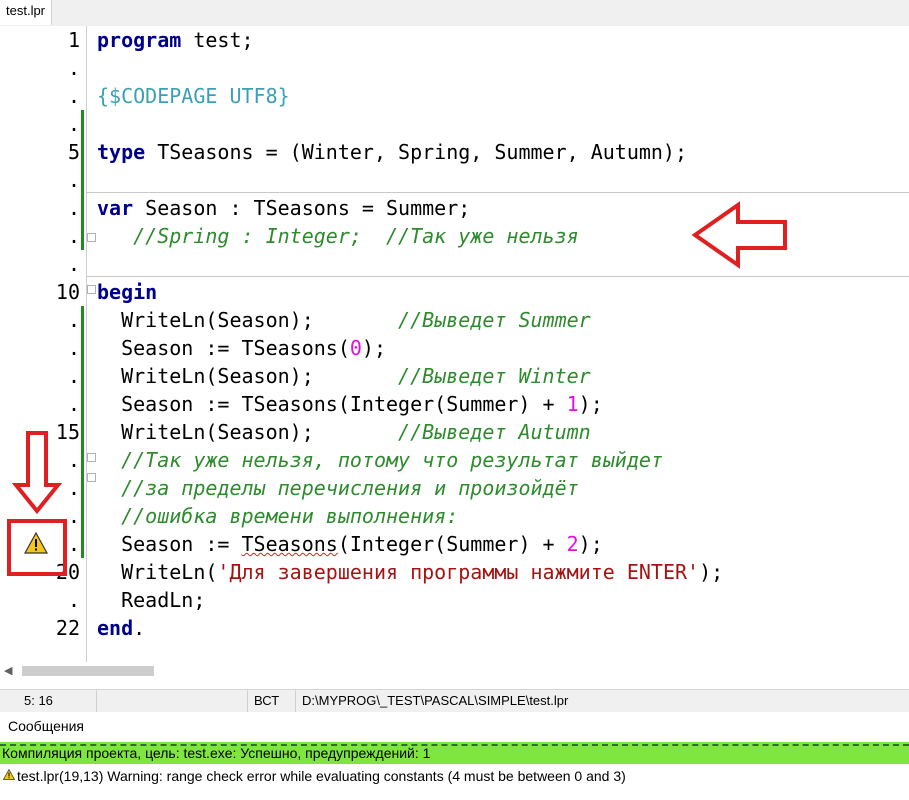  Describe the element at coordinates (739, 235) in the screenshot. I see `left-arrow-annotation` at that location.